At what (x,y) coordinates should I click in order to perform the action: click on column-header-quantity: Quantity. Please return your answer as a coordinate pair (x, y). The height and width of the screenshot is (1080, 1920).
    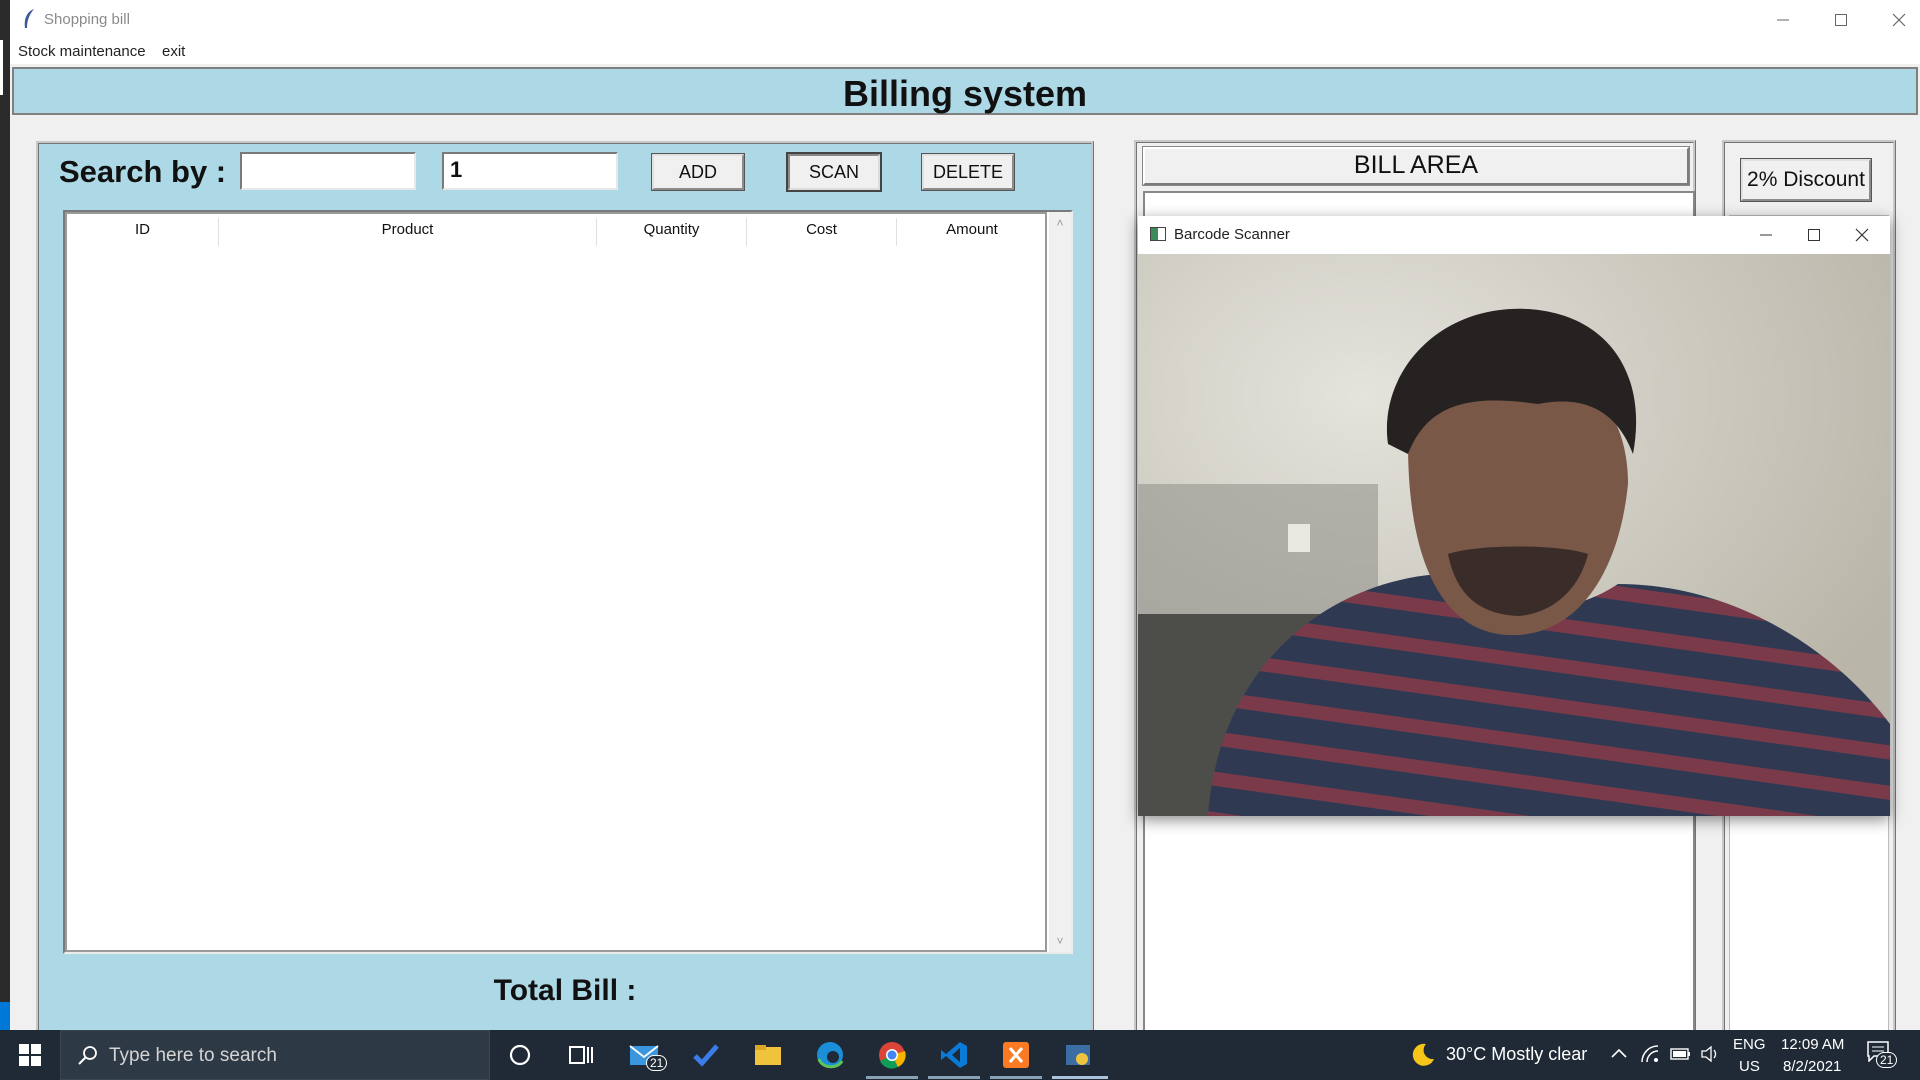
    Looking at the image, I should click on (672, 232).